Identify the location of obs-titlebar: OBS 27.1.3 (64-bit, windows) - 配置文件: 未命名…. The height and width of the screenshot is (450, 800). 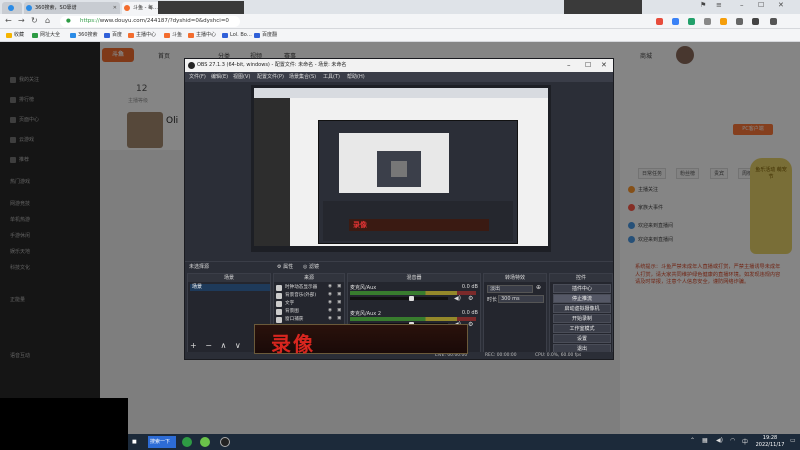
(399, 65).